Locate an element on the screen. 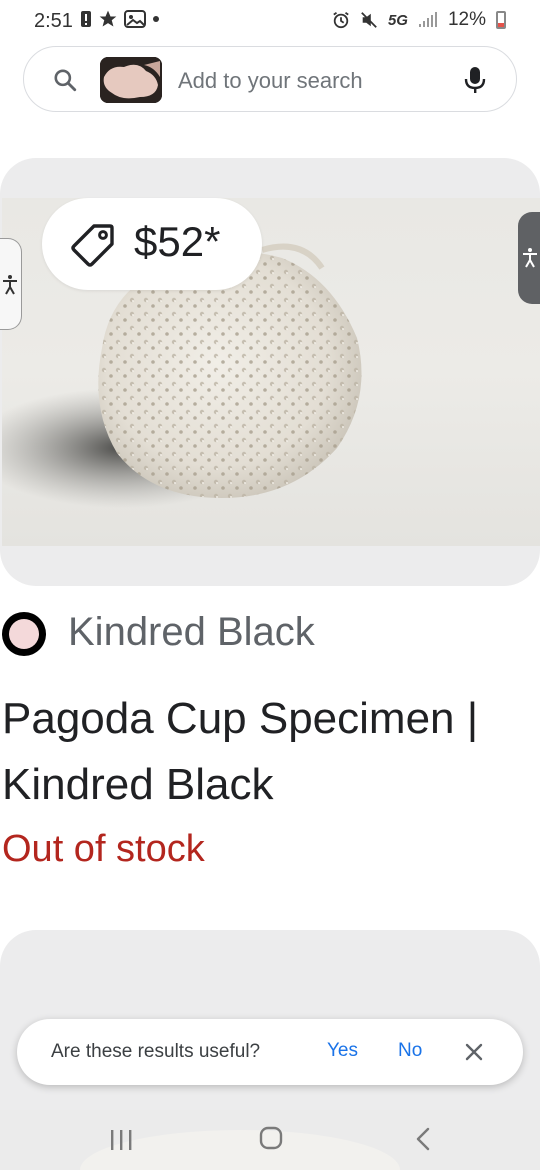  network-type: 5G is located at coordinates (397, 20).